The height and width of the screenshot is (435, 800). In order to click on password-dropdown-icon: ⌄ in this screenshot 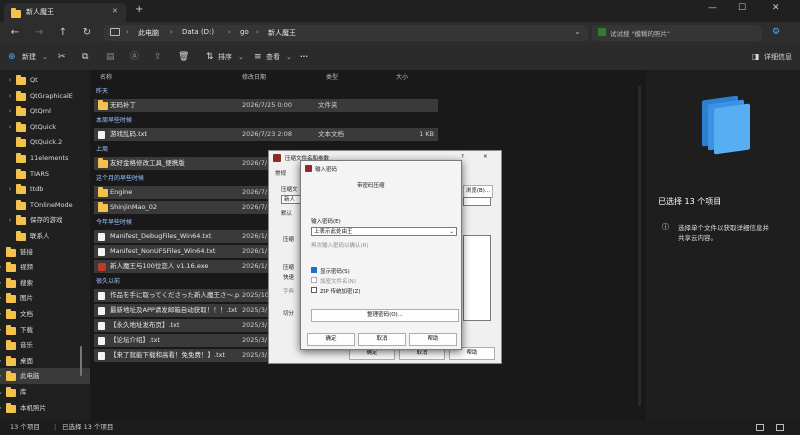, I will do `click(451, 232)`.